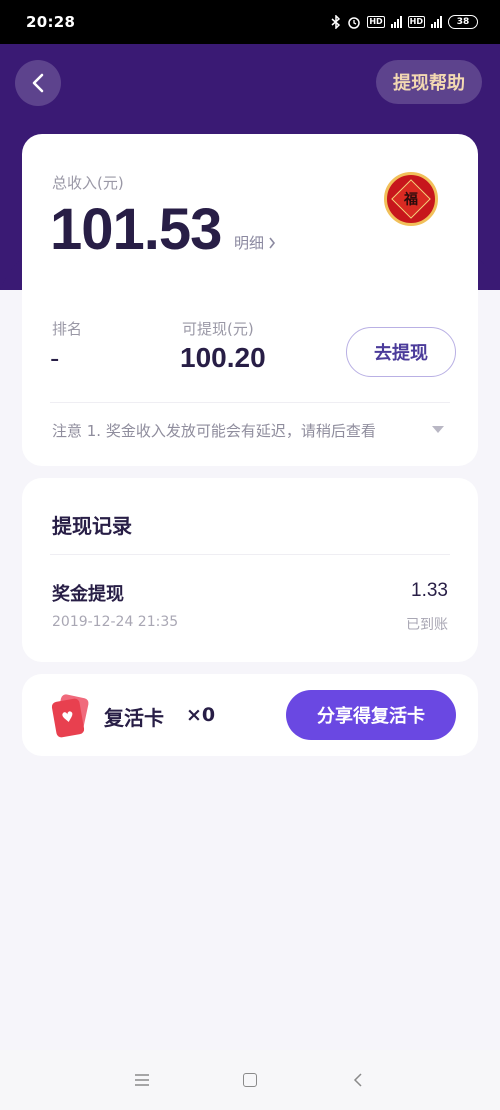 The width and height of the screenshot is (500, 1110). What do you see at coordinates (250, 22) in the screenshot?
I see `status-bar: 20:28 HD HD 38` at bounding box center [250, 22].